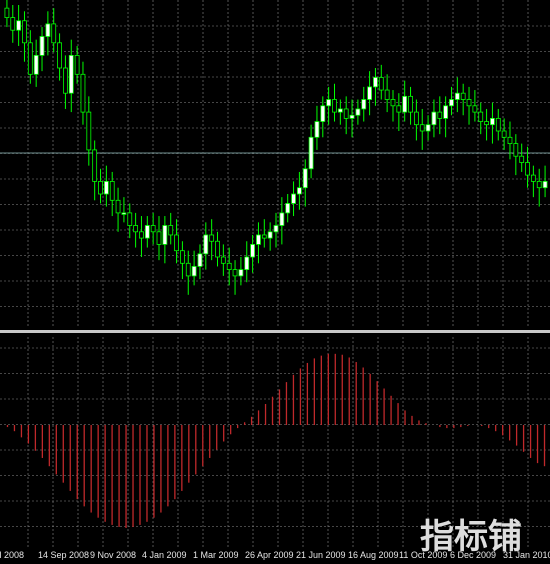 Image resolution: width=550 pixels, height=564 pixels. Describe the element at coordinates (216, 555) in the screenshot. I see `x-axis-label: 1 Mar 2009` at that location.